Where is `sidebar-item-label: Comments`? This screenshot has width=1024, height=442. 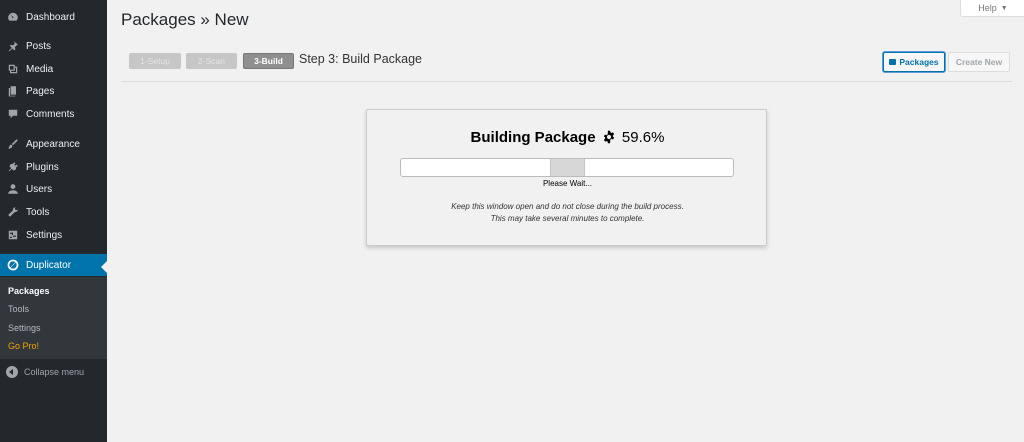
sidebar-item-label: Comments is located at coordinates (50, 114).